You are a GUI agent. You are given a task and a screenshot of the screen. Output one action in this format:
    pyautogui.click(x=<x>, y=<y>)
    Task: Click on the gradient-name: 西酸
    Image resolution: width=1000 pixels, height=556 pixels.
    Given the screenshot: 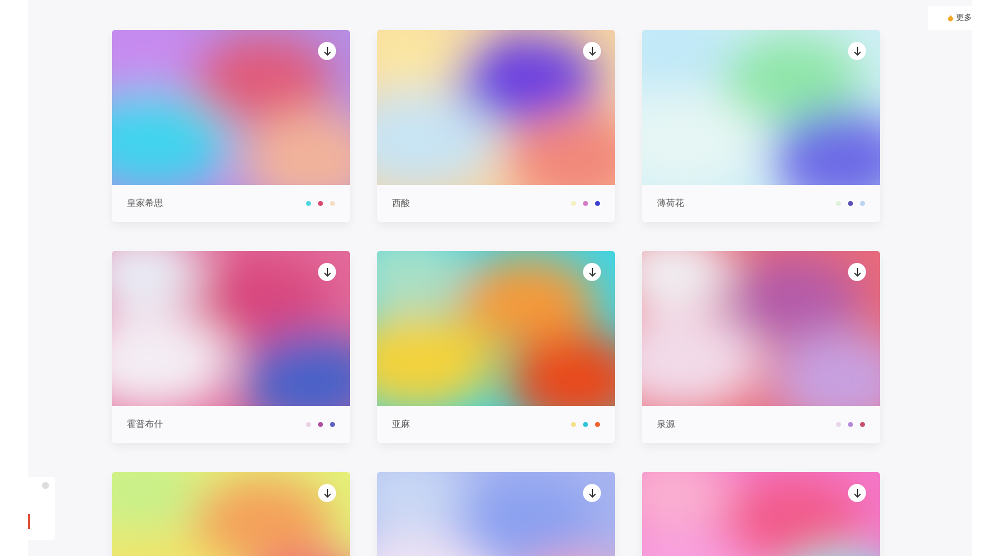 What is the action you would take?
    pyautogui.click(x=401, y=203)
    